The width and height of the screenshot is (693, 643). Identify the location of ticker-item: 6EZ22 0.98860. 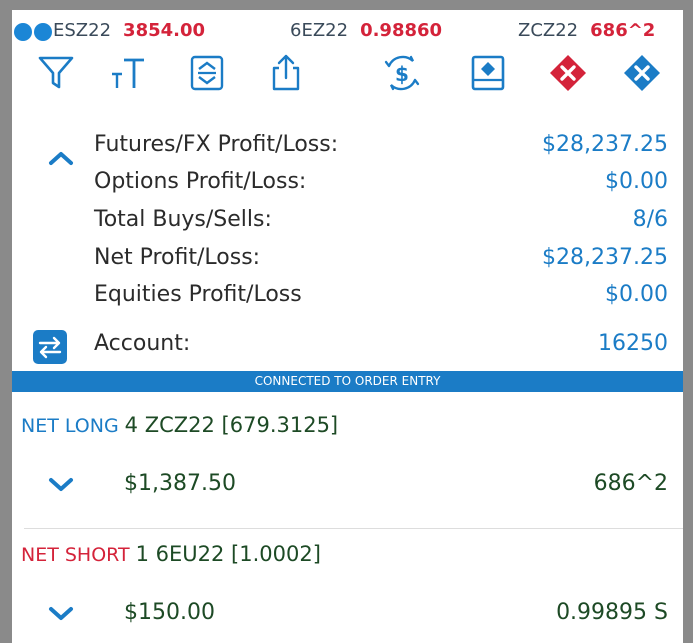
(366, 30).